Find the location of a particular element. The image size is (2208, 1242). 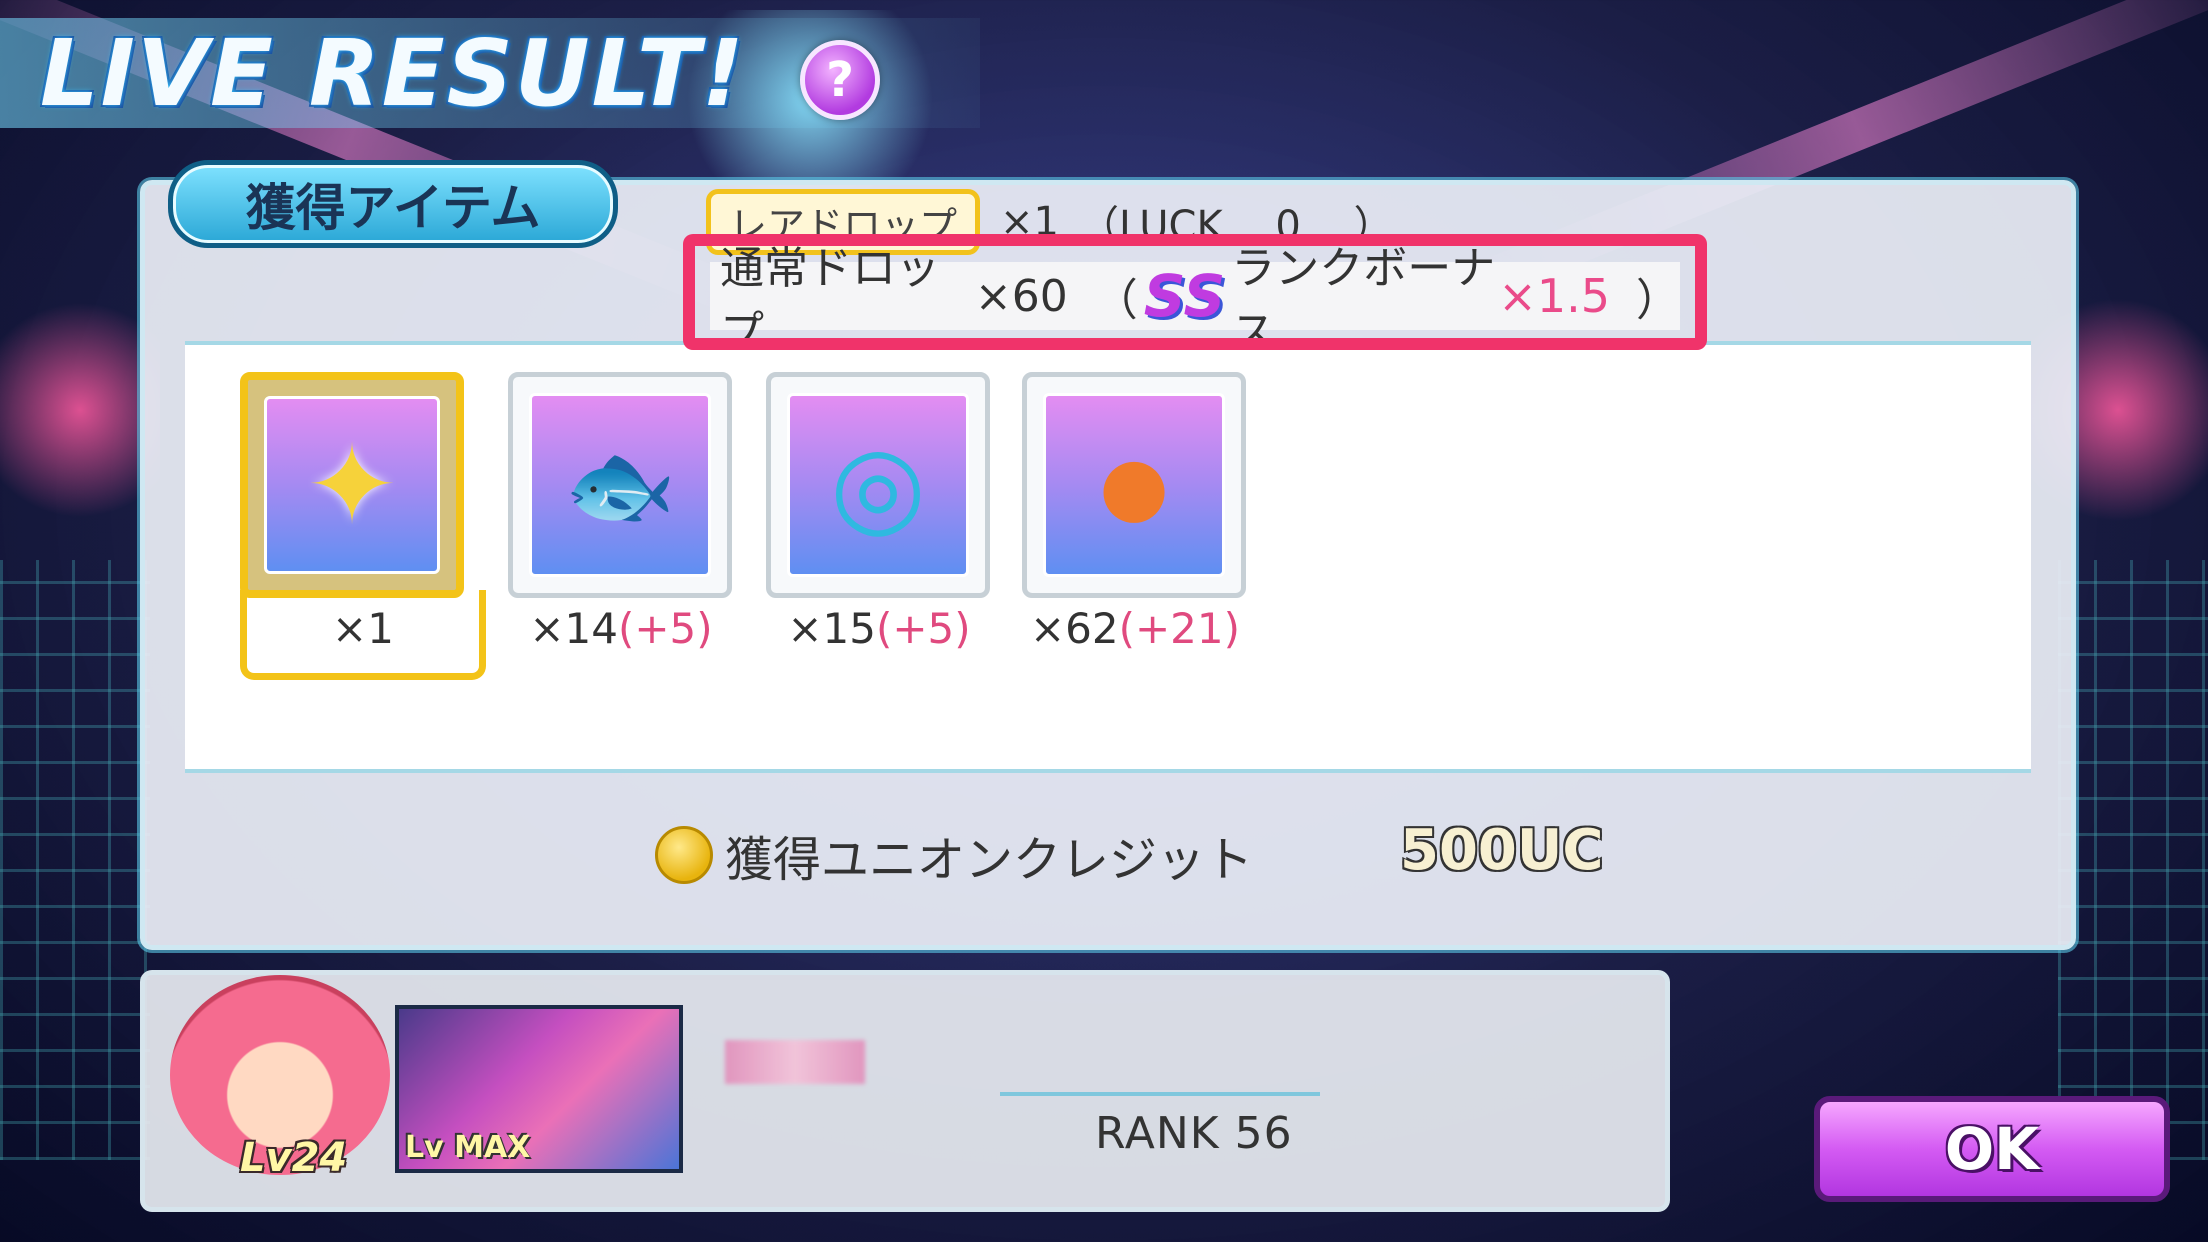

union-credit-label: 獲得ユニオンクレジット is located at coordinates (989, 860).